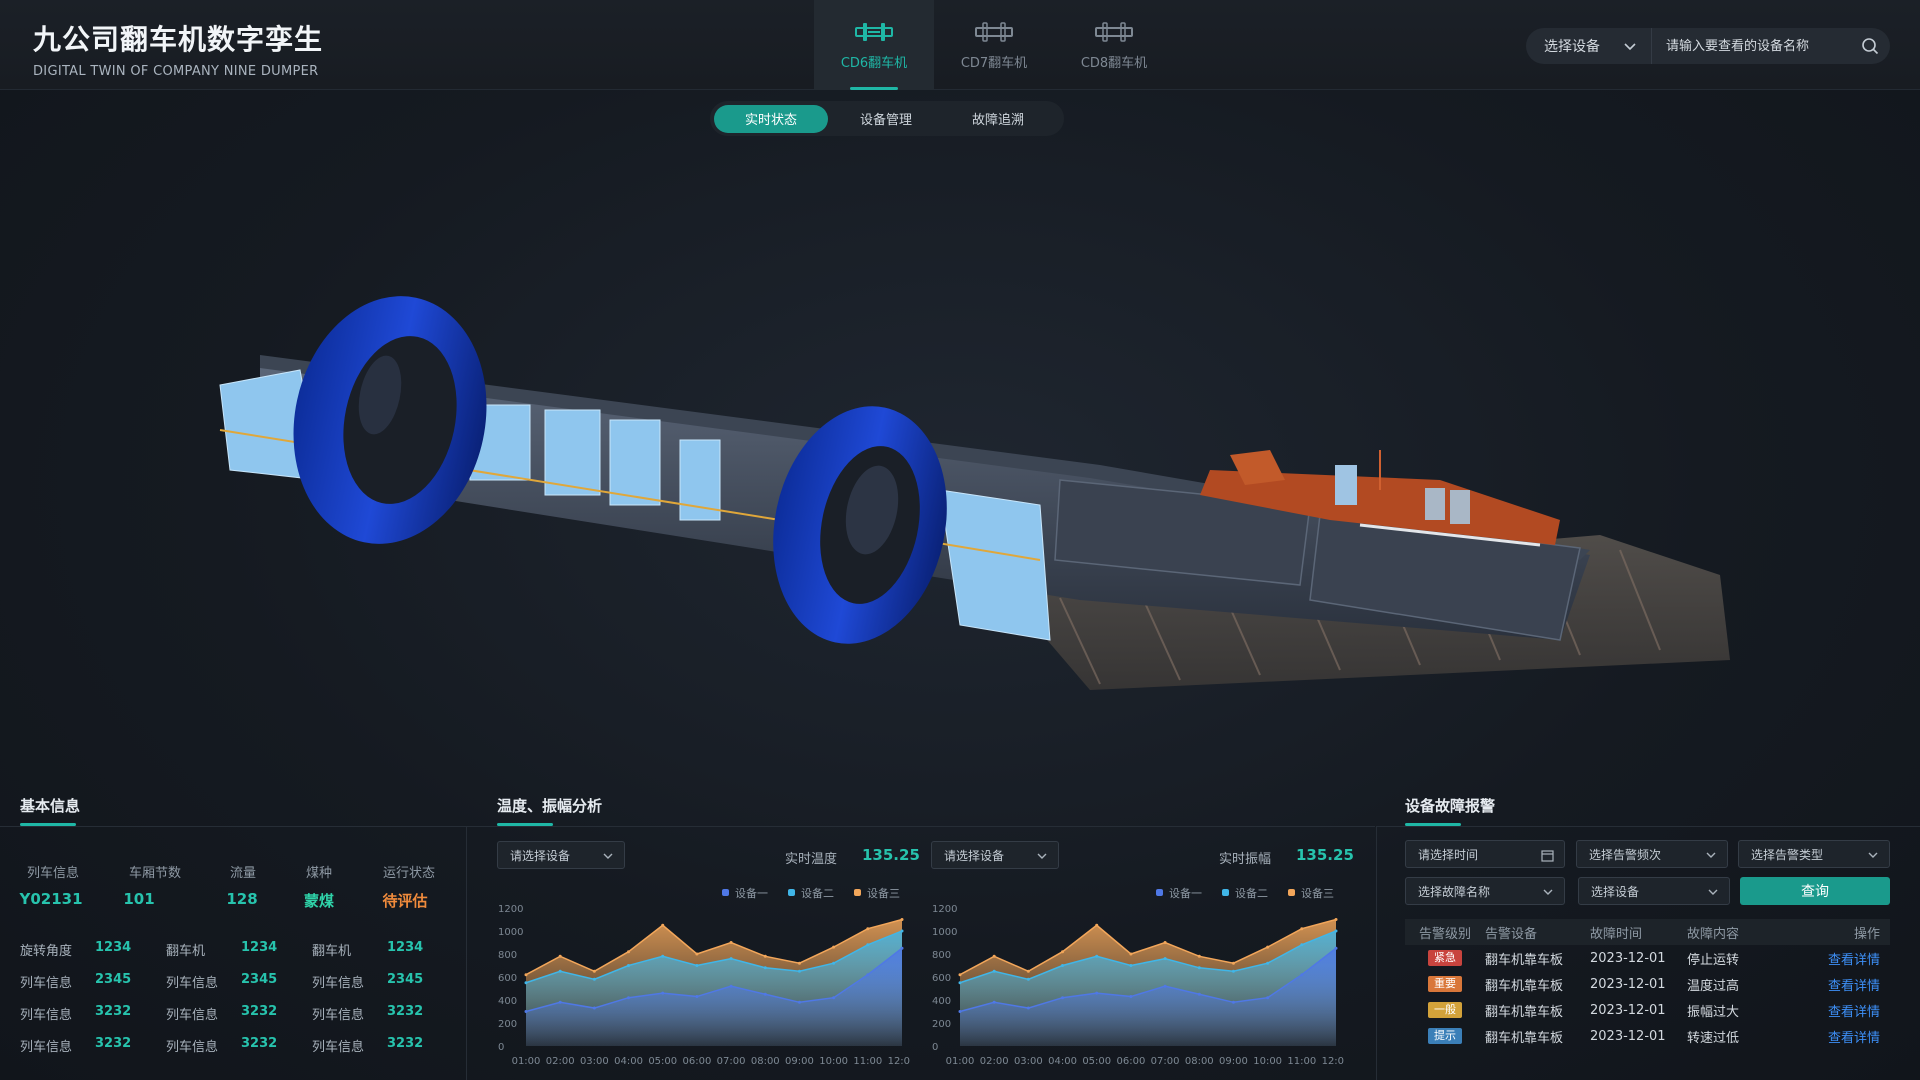 This screenshot has height=1080, width=1920. What do you see at coordinates (1333, 1061) in the screenshot?
I see `x-tick-label: 12:00` at bounding box center [1333, 1061].